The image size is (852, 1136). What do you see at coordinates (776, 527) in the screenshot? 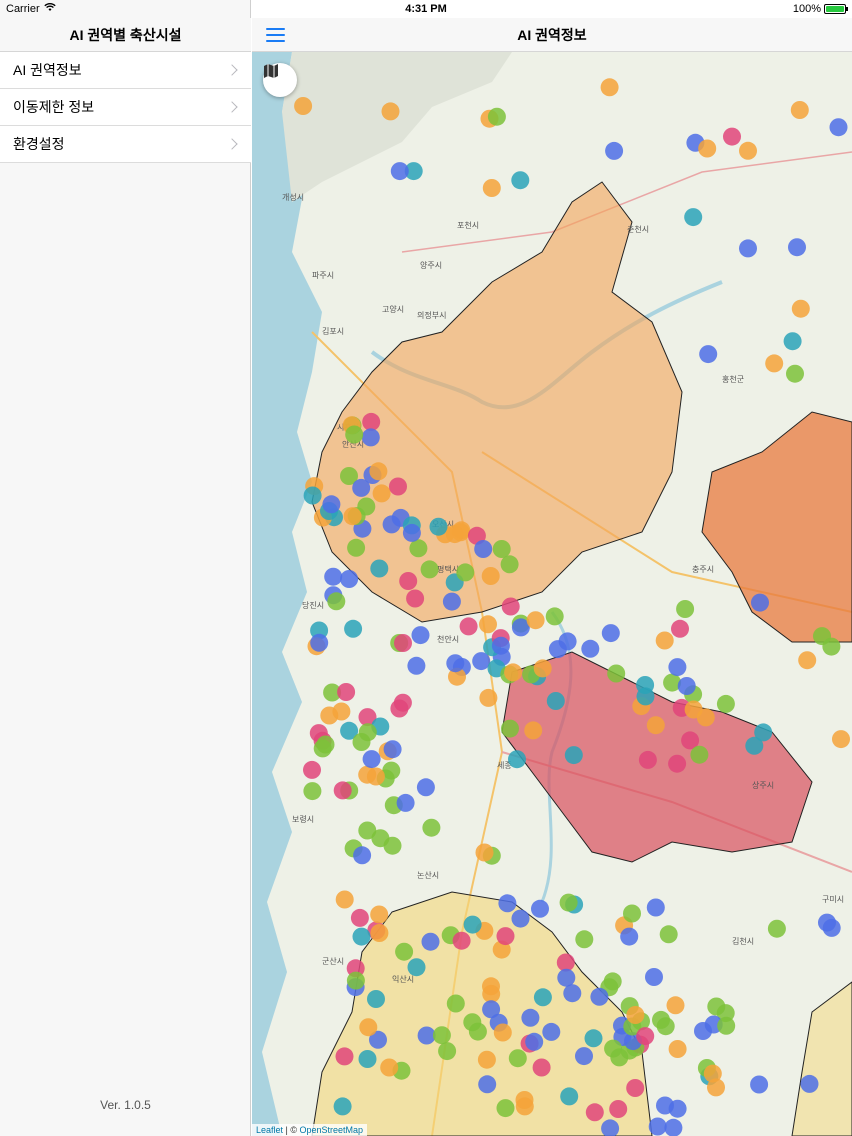
I see `region-jecheon` at bounding box center [776, 527].